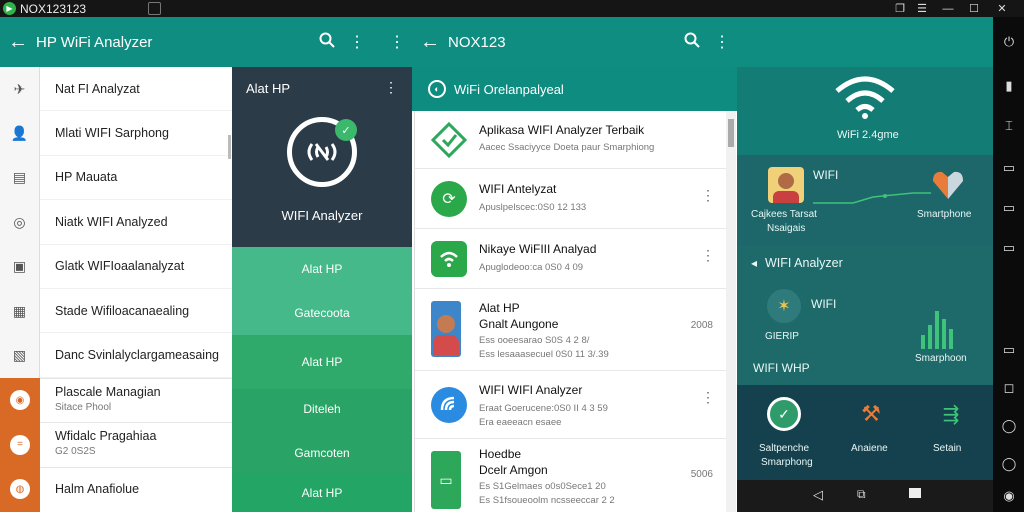 Image resolution: width=1024 pixels, height=512 pixels. Describe the element at coordinates (1009, 350) in the screenshot. I see `back-icon: ▭` at that location.